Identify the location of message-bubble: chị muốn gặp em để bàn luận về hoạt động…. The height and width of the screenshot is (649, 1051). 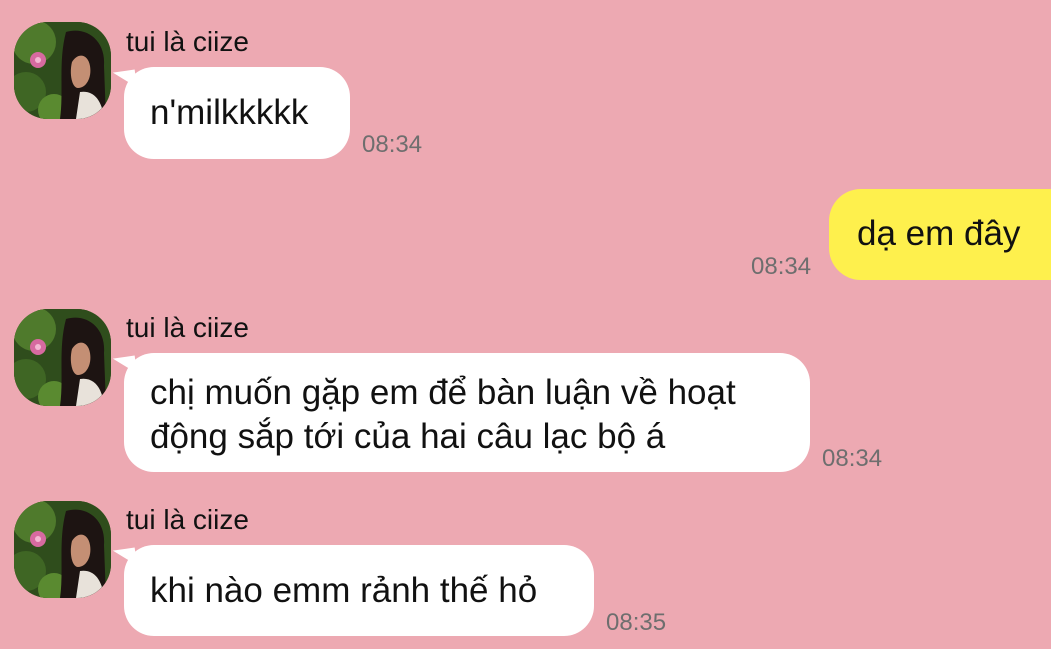
(467, 412).